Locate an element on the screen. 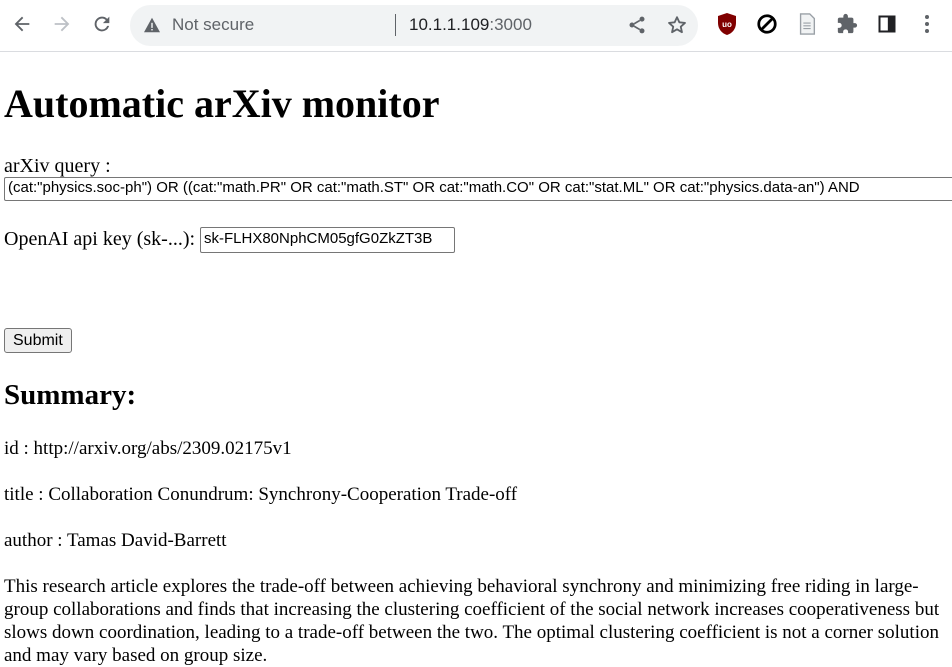  more-options-icon is located at coordinates (927, 24).